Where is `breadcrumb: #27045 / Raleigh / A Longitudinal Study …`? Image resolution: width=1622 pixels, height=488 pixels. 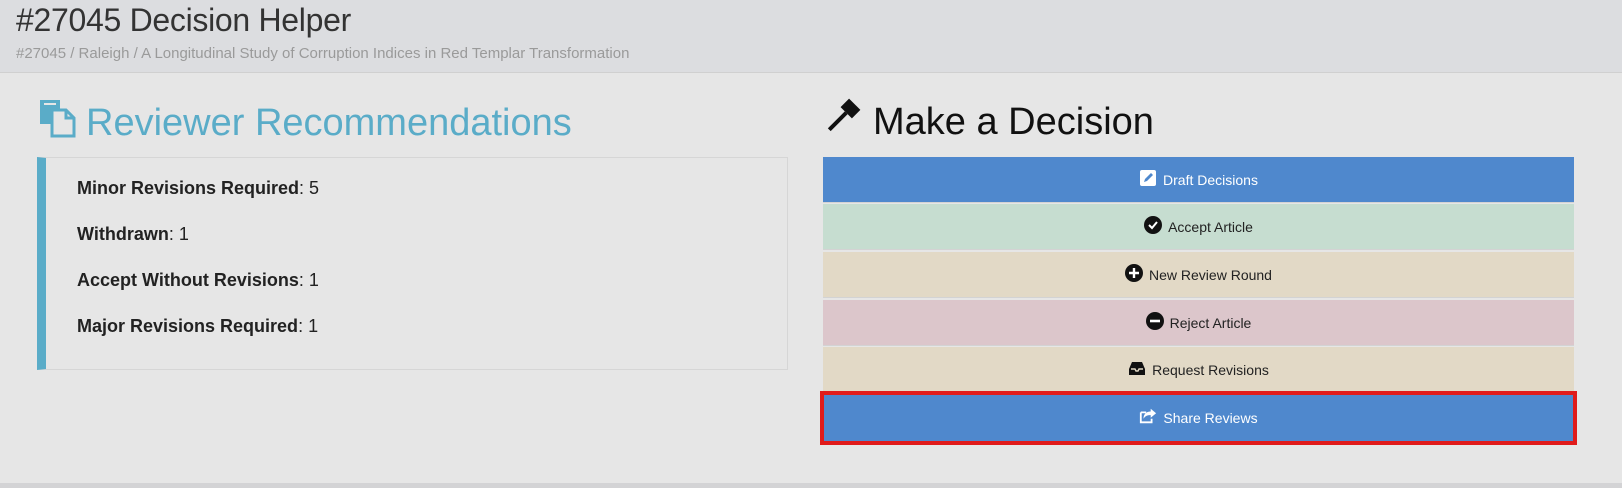 breadcrumb: #27045 / Raleigh / A Longitudinal Study … is located at coordinates (323, 53).